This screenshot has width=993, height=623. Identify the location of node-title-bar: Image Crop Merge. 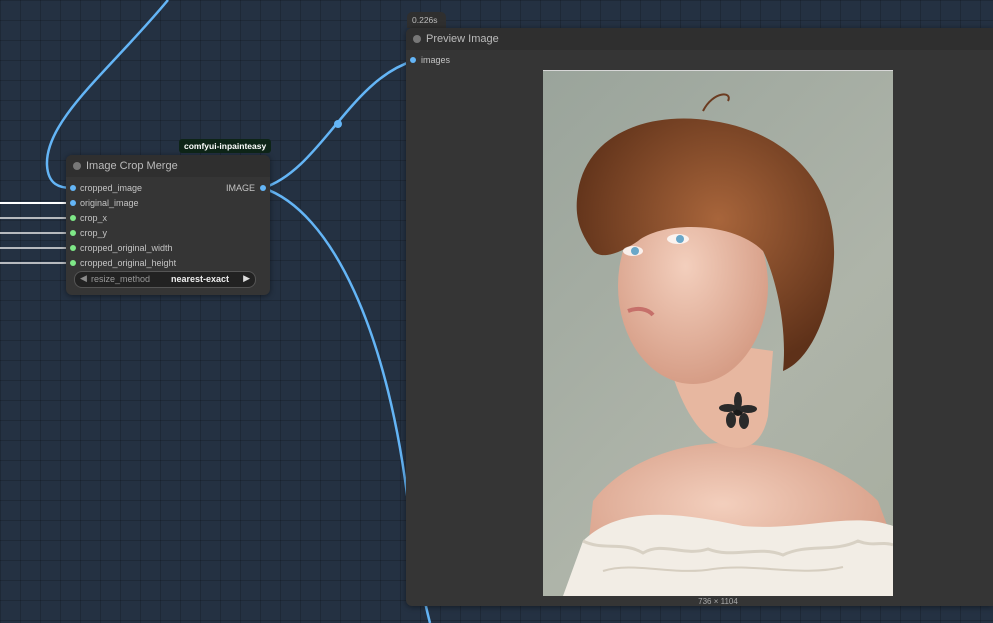
(168, 166).